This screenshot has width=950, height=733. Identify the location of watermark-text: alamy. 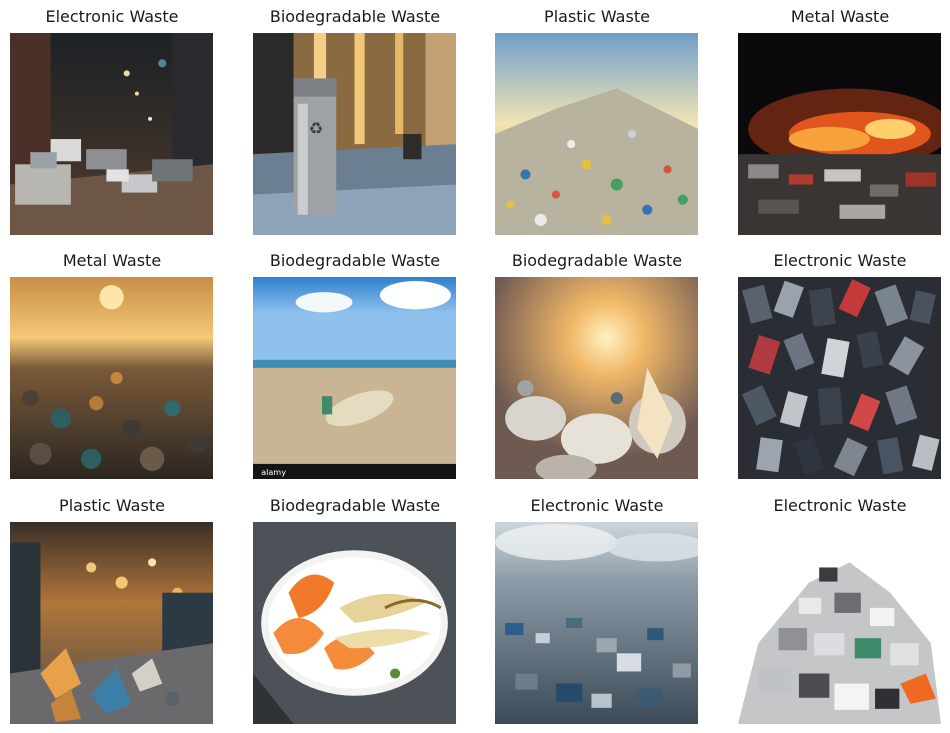
(273, 472).